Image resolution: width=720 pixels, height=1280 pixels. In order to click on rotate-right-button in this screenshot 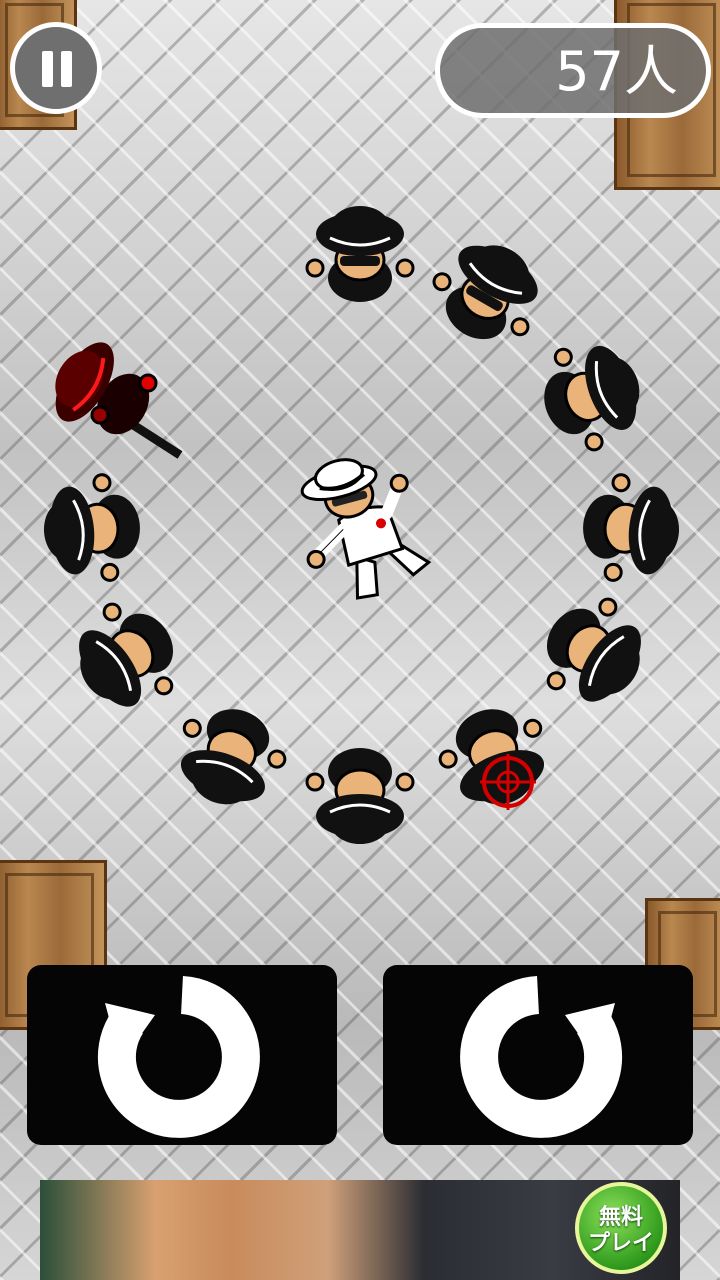, I will do `click(538, 1055)`.